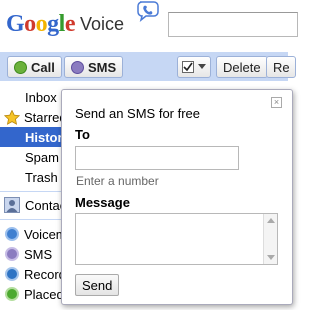 The image size is (320, 310). Describe the element at coordinates (12, 205) in the screenshot. I see `contacts-icon` at that location.